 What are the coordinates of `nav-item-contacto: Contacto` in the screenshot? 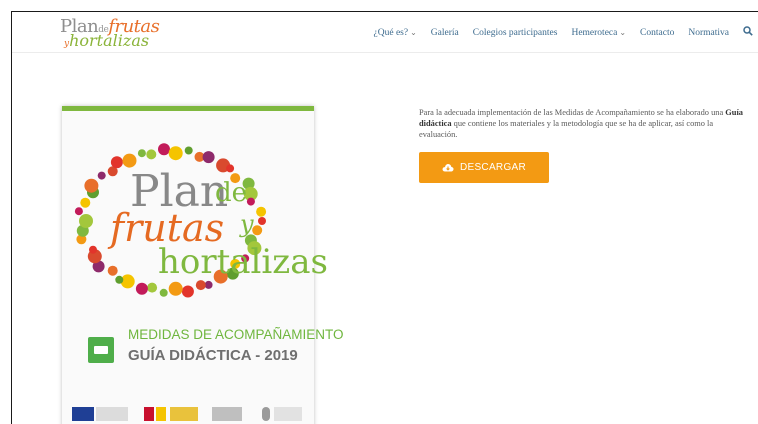 It's located at (657, 33).